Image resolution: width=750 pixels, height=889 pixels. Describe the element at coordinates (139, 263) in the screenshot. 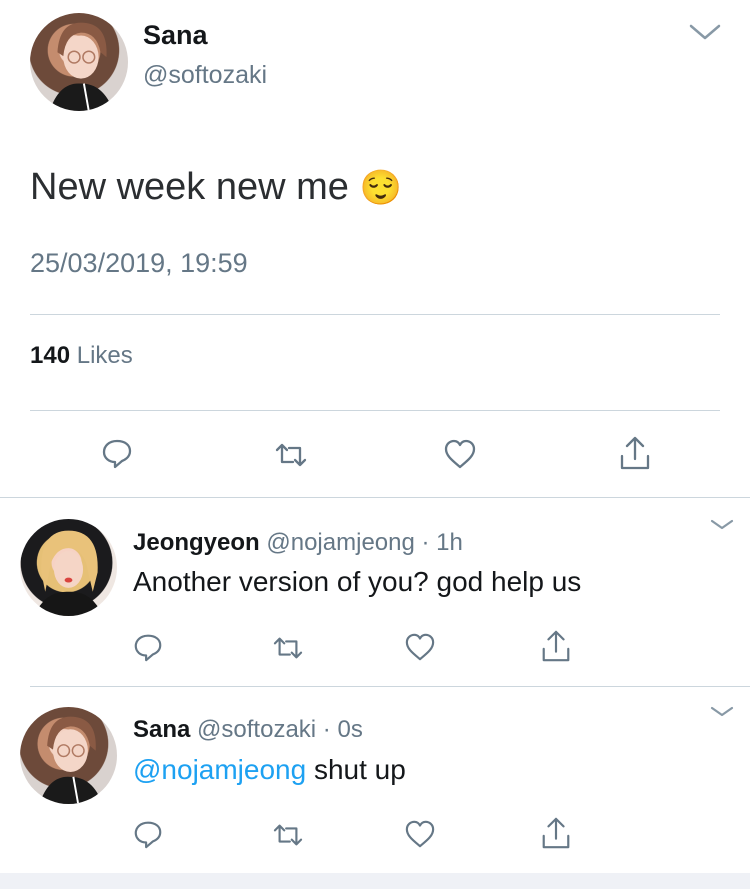

I see `main-timestamp: 25/03/2019, 19:59` at that location.